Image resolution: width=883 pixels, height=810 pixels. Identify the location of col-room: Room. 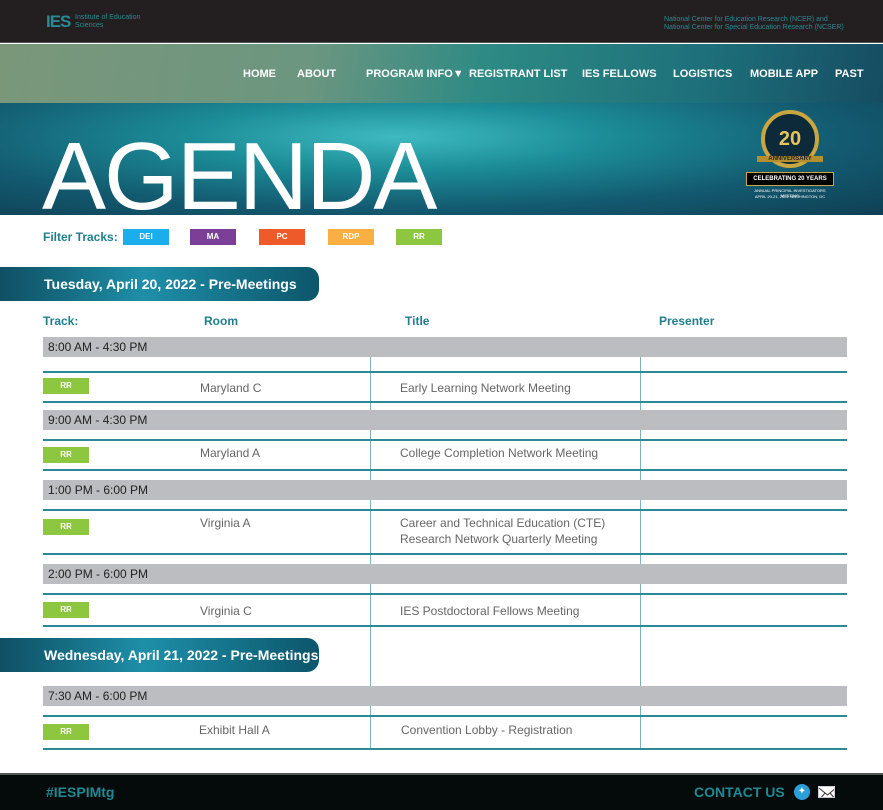
(221, 321).